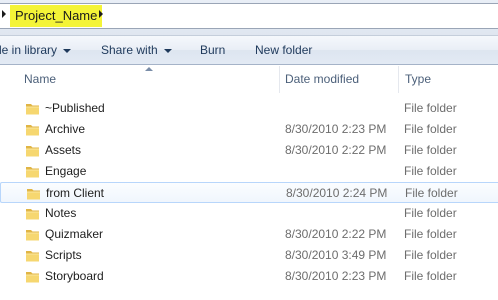 This screenshot has width=498, height=300. What do you see at coordinates (40, 79) in the screenshot?
I see `column-header-name: Name` at bounding box center [40, 79].